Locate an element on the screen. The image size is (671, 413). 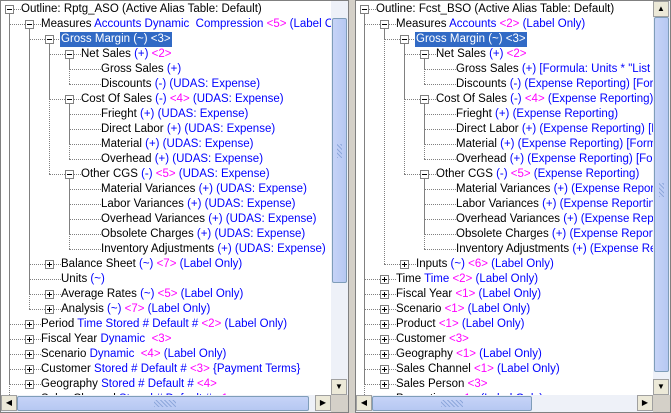
node-label: Overhead (+) (Expense Reporting) [Form is located at coordinates (554, 159).